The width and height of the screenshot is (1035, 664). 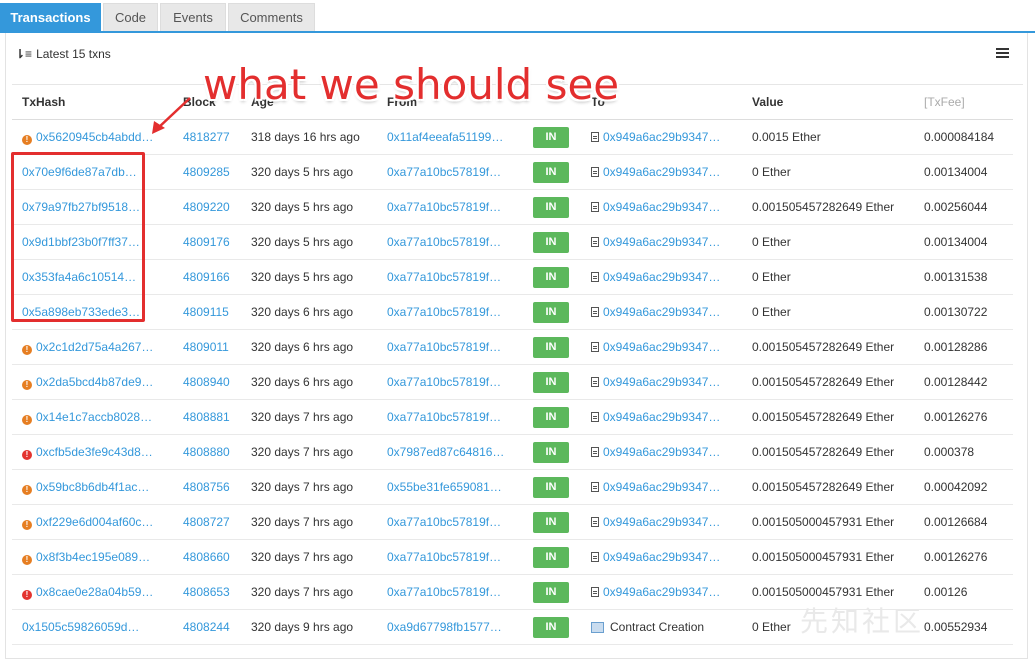 What do you see at coordinates (206, 137) in the screenshot?
I see `tx-block-link: 4818277` at bounding box center [206, 137].